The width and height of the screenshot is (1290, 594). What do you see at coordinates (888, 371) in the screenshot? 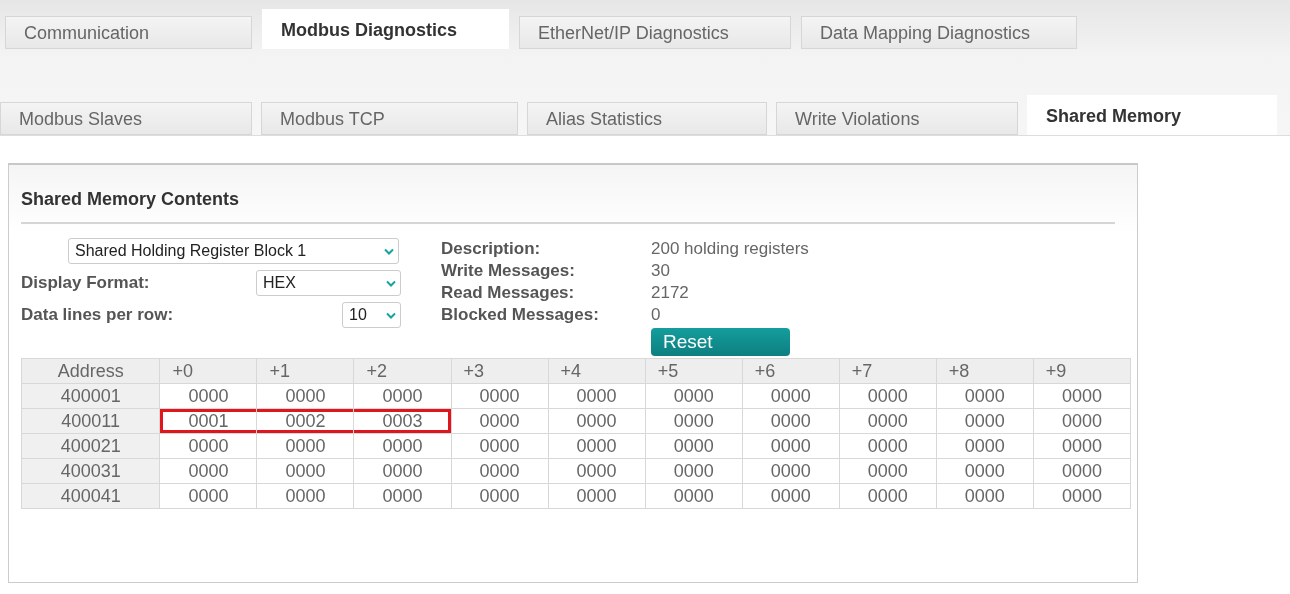
I see `column-header: +7` at bounding box center [888, 371].